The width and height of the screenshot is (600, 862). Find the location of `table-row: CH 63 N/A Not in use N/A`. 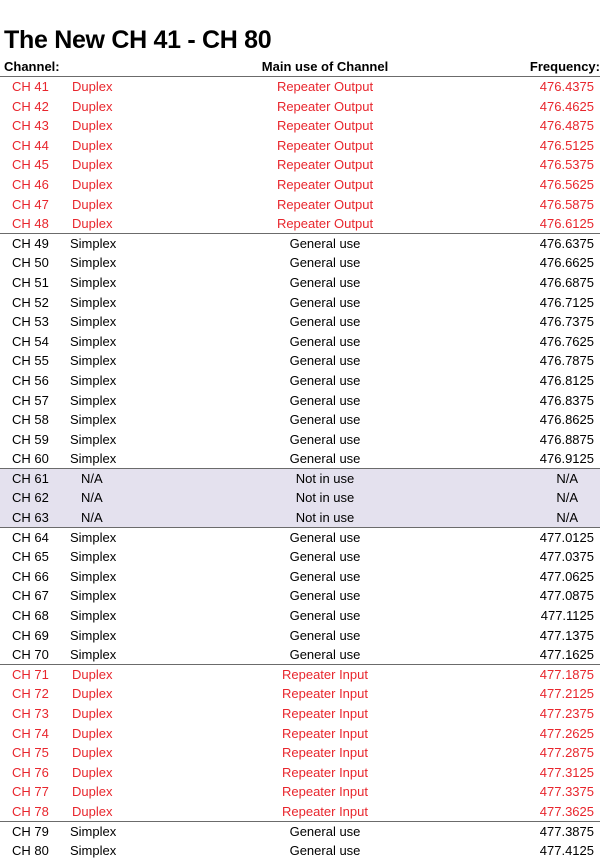

table-row: CH 63 N/A Not in use N/A is located at coordinates (300, 518).